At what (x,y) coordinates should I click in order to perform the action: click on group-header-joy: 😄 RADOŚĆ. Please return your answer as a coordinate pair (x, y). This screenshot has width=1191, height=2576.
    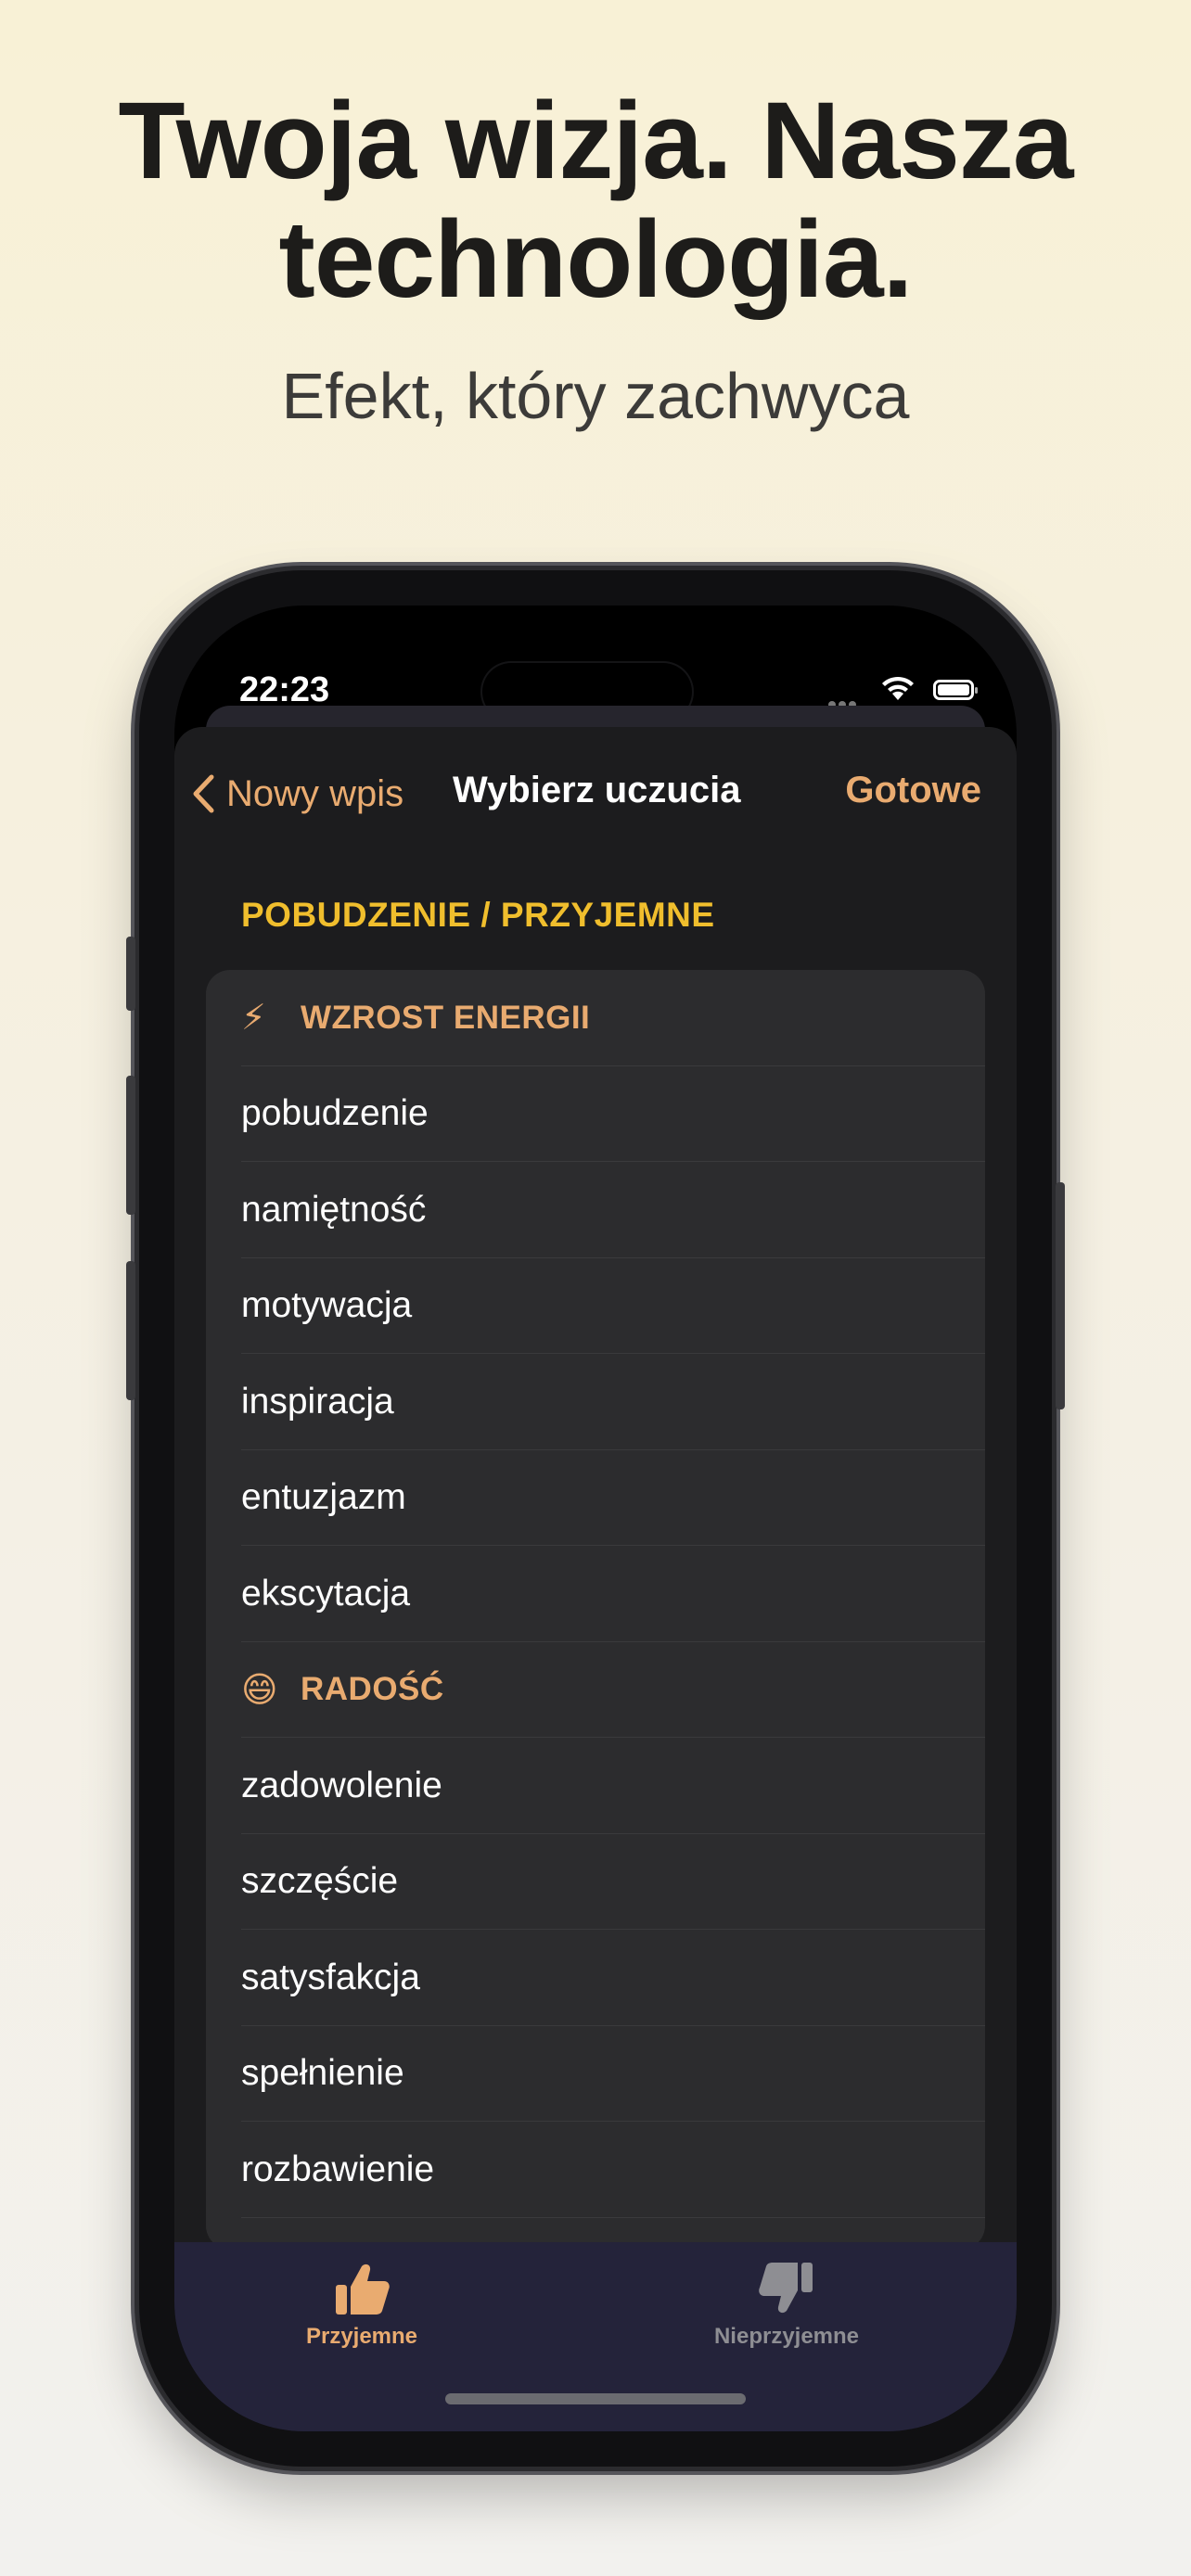
    Looking at the image, I should click on (595, 1691).